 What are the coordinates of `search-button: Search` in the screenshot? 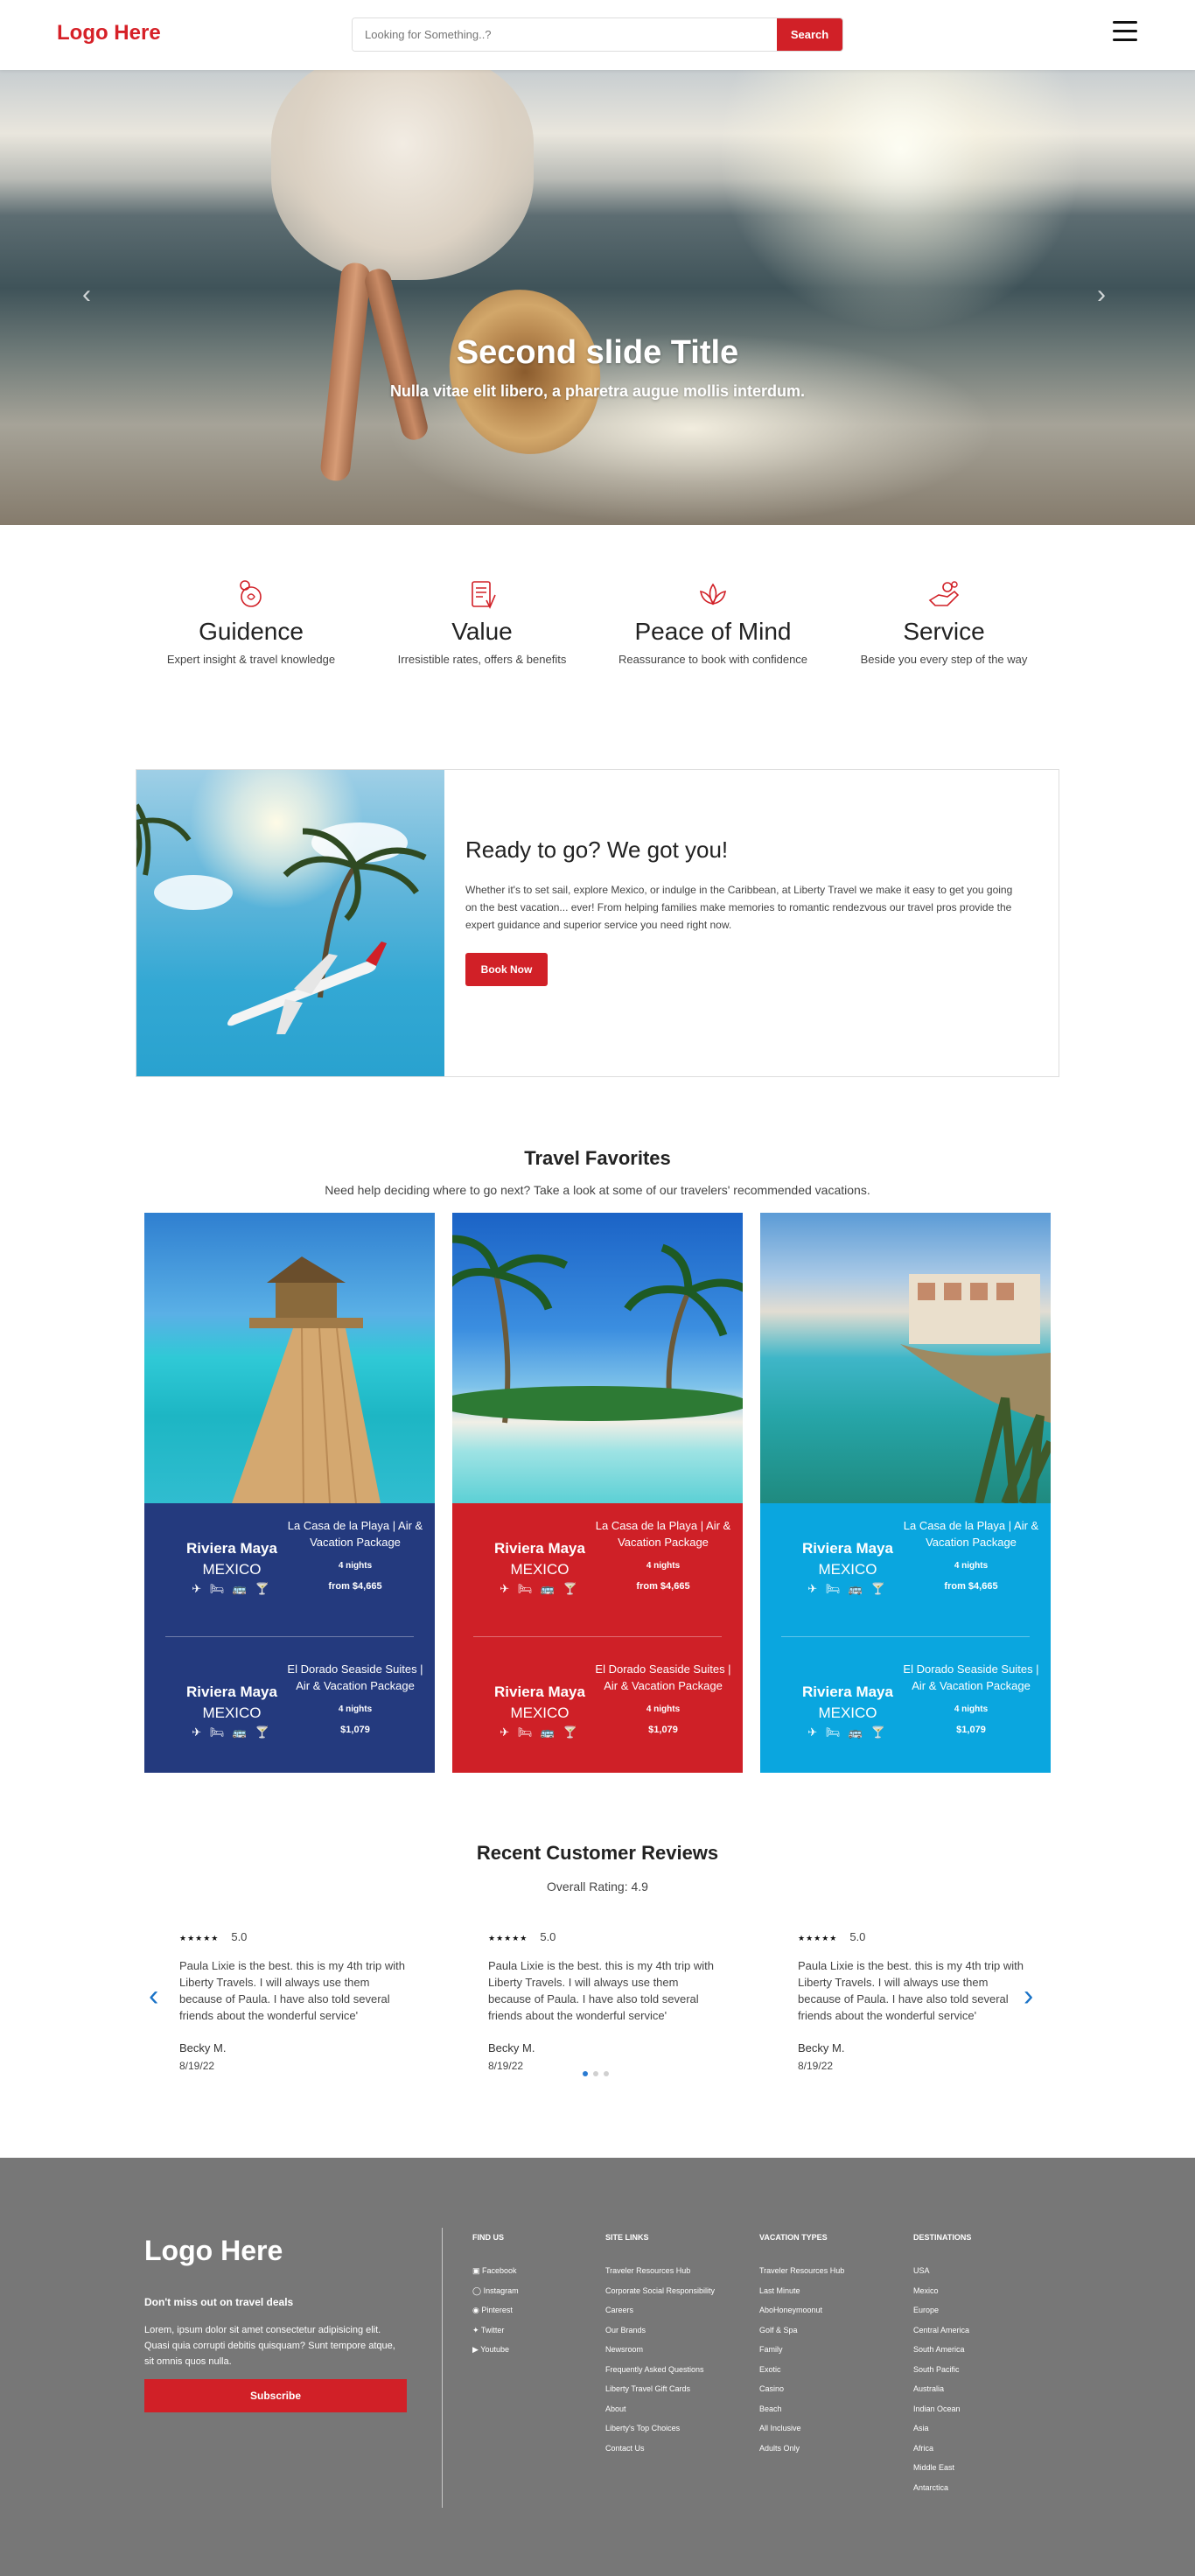 It's located at (809, 34).